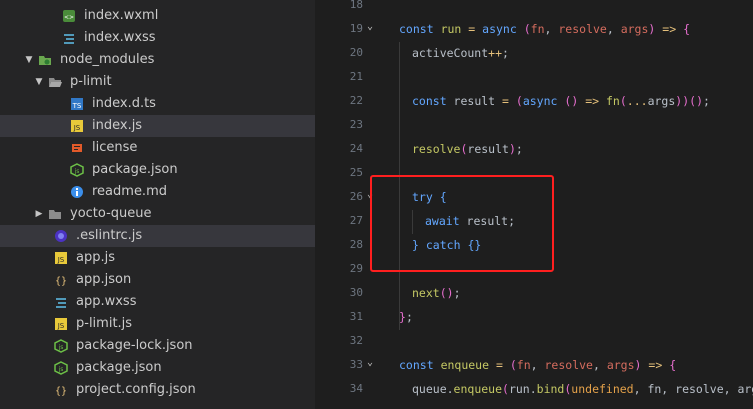 This screenshot has width=753, height=409. I want to click on line-number: 23, so click(356, 124).